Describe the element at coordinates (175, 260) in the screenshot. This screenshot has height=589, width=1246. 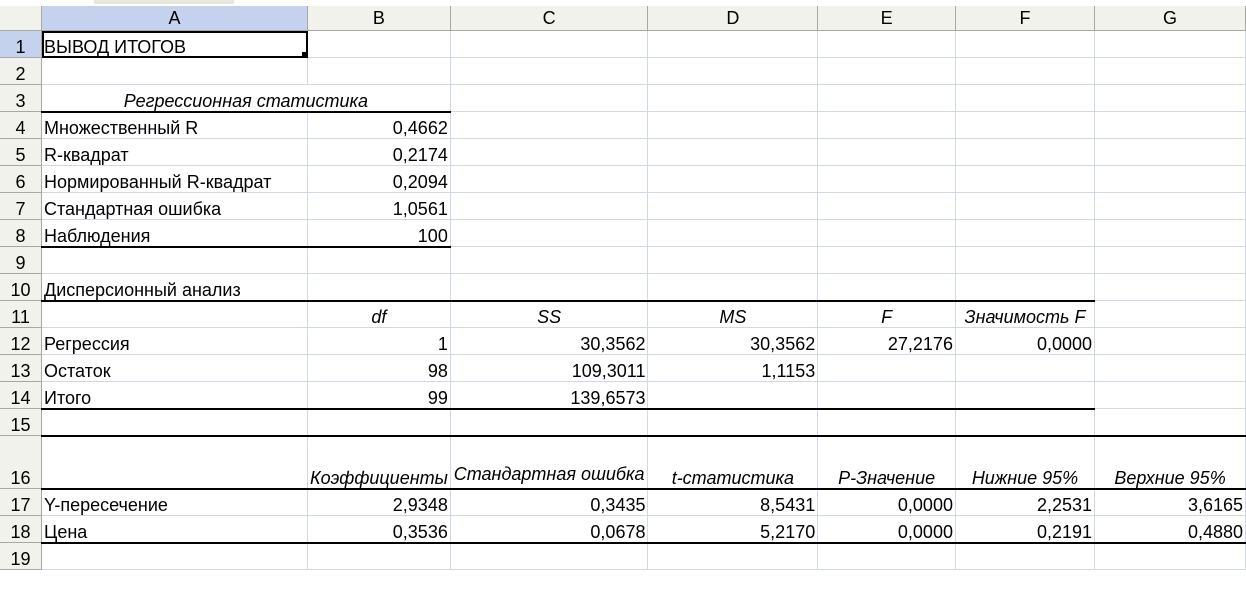
I see `cell-a9` at that location.